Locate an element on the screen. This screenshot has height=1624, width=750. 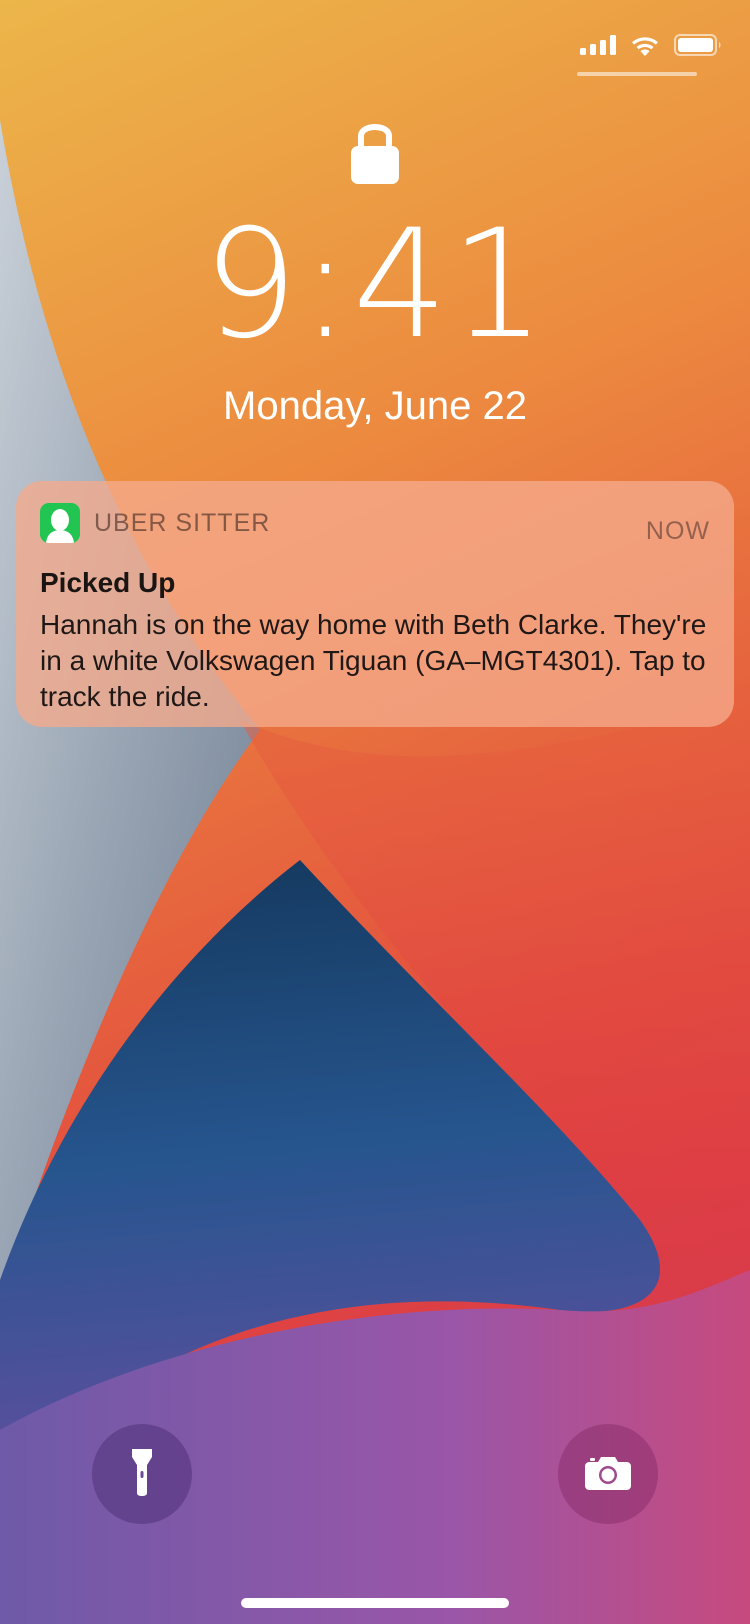
lock-icon is located at coordinates (375, 151).